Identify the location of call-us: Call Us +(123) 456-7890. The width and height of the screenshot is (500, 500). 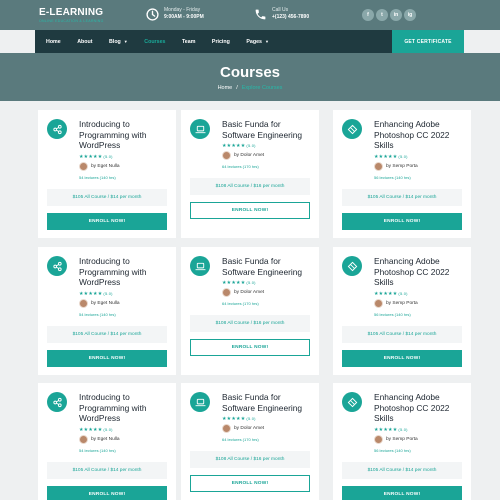
(281, 14).